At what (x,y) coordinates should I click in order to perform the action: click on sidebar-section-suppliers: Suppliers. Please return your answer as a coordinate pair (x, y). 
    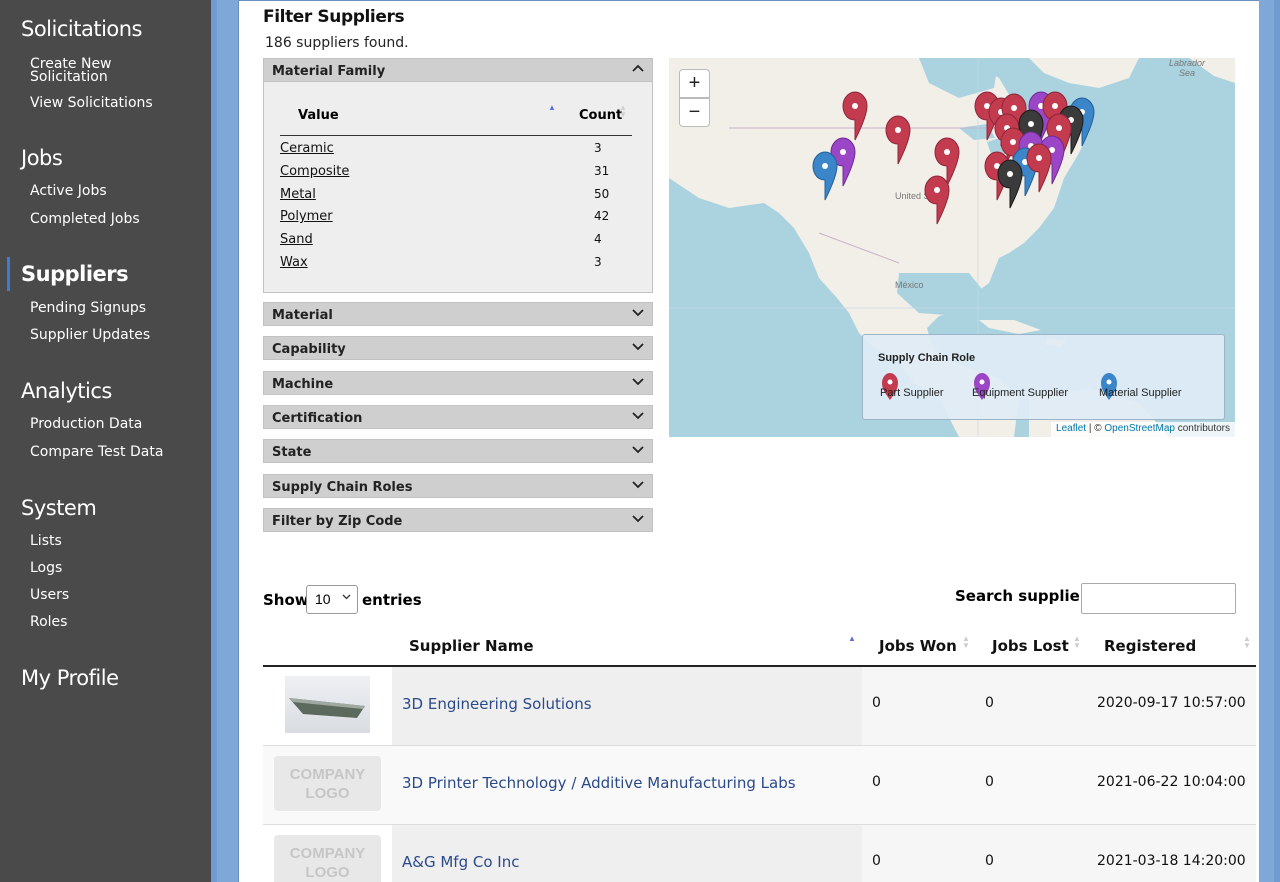
    Looking at the image, I should click on (75, 274).